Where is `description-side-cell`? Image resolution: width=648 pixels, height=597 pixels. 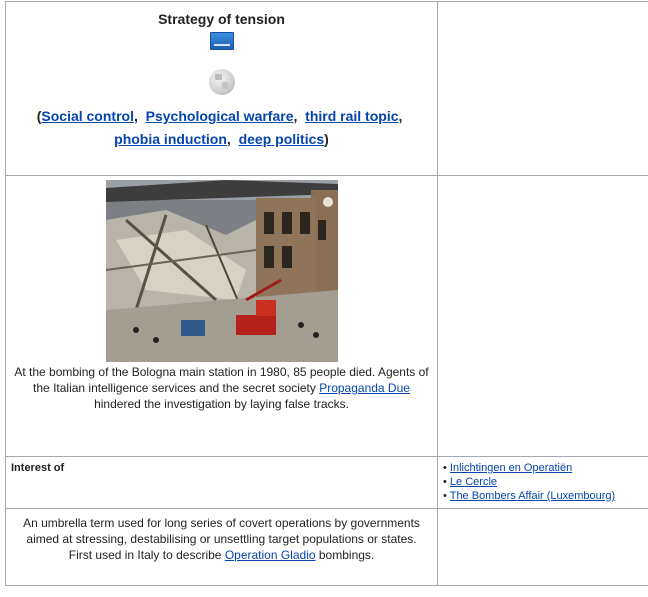
description-side-cell is located at coordinates (542, 547).